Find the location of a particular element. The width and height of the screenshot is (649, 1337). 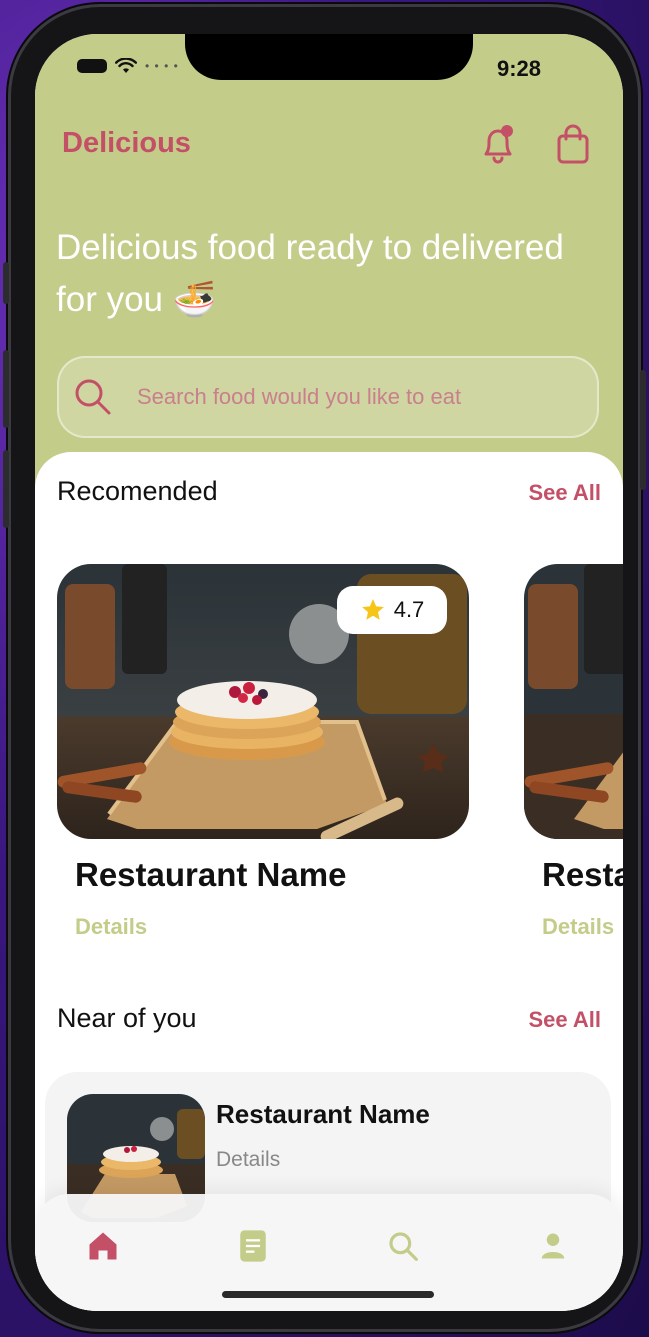

recommended-title: Recomended is located at coordinates (137, 491).